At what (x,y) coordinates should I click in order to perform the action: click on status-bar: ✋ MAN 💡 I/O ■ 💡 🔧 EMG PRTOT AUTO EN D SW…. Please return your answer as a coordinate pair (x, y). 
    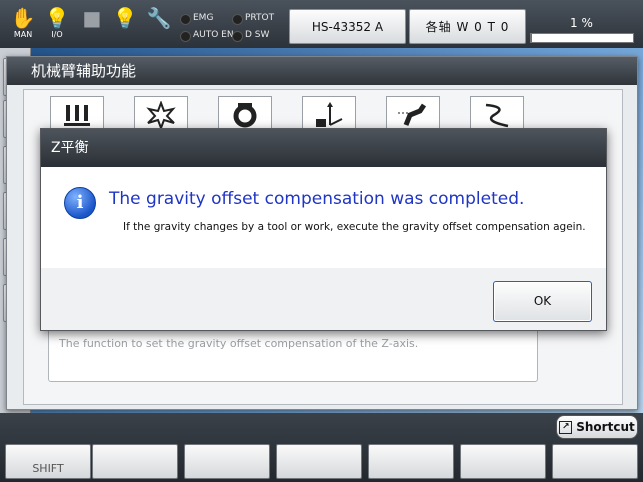
    Looking at the image, I should click on (321, 24).